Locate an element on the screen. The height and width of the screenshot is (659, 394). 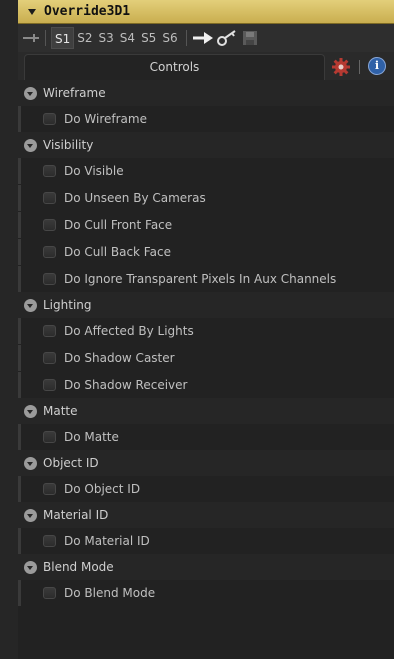
checkbox-label: Do Blend Mode is located at coordinates (110, 593).